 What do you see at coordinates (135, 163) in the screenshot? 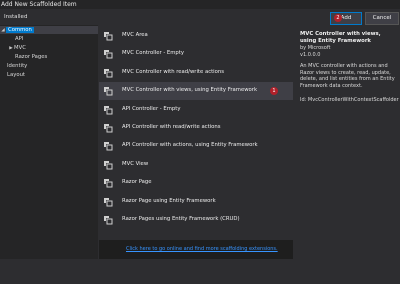
I see `template-label: MVC View` at bounding box center [135, 163].